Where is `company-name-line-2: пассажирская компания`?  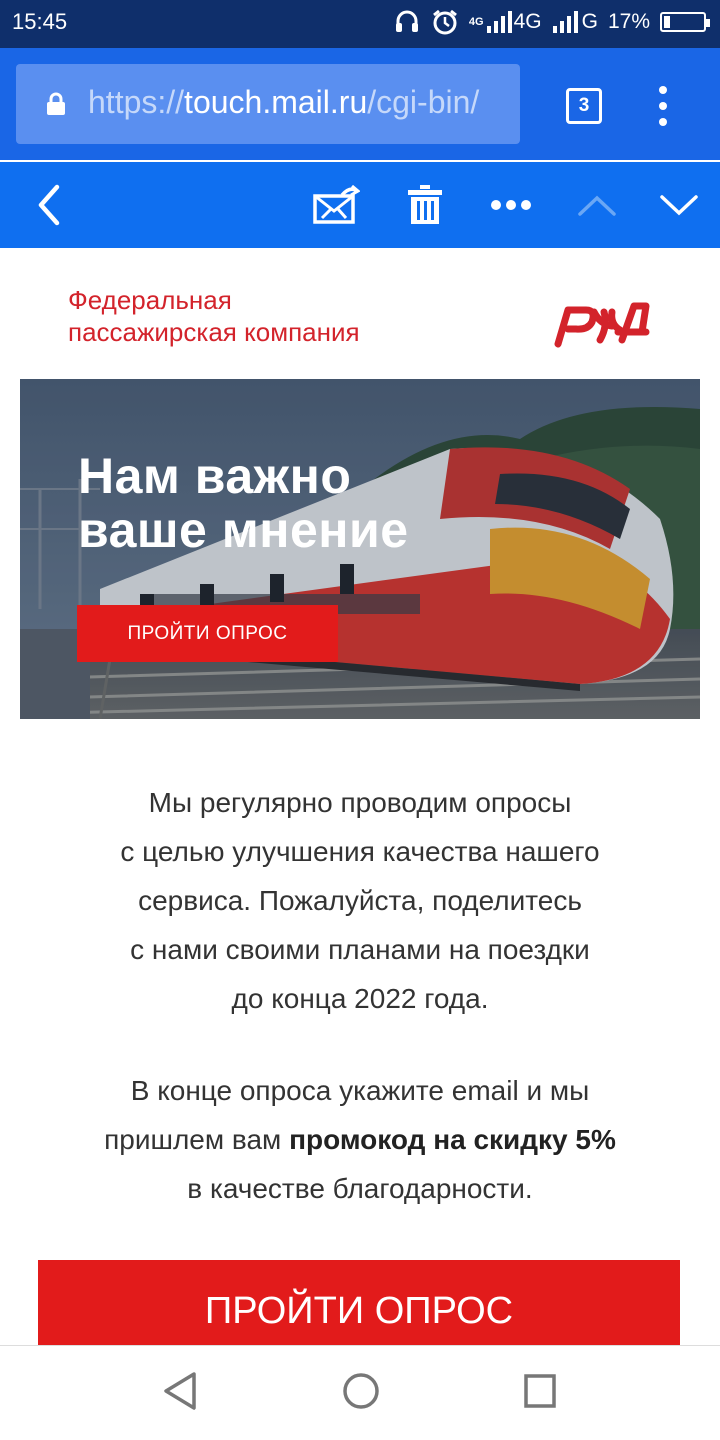 company-name-line-2: пассажирская компания is located at coordinates (214, 332).